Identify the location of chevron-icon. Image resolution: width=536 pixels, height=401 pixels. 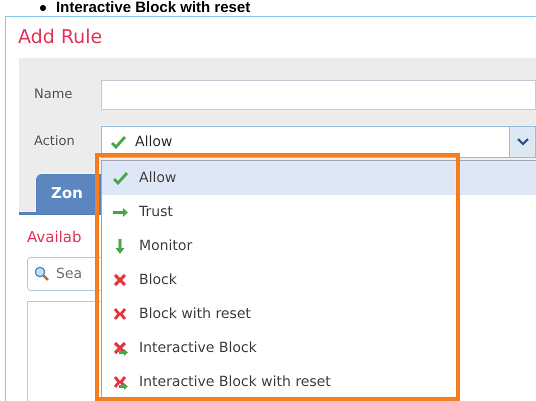
(522, 142).